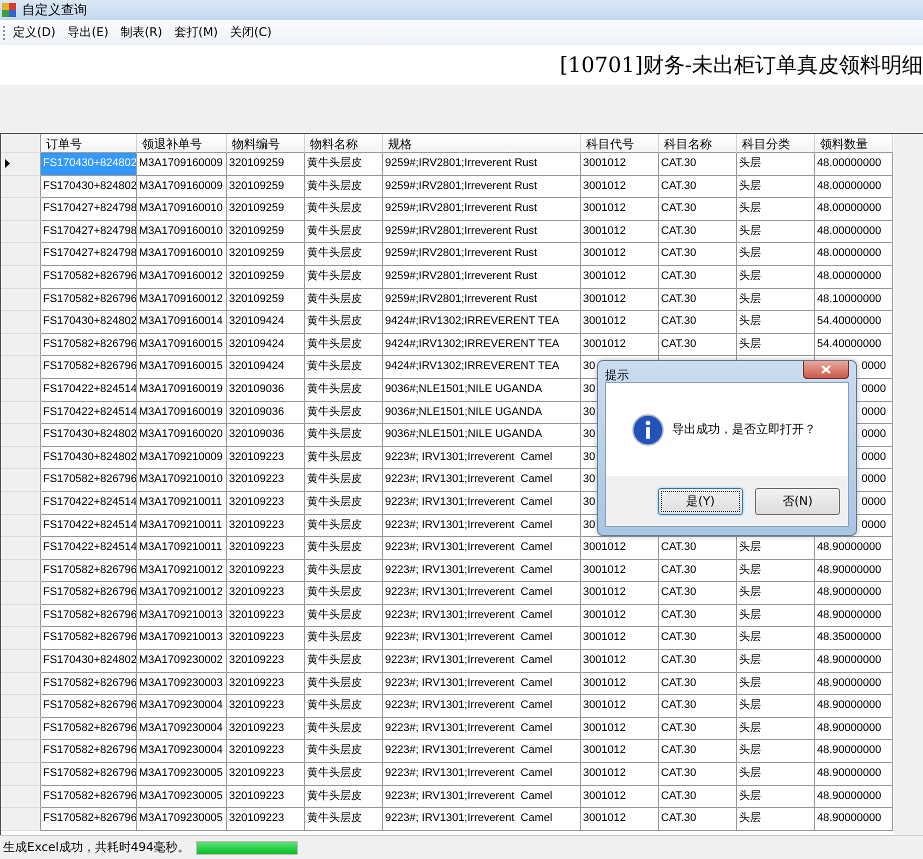 The height and width of the screenshot is (859, 923). What do you see at coordinates (182, 480) in the screenshot?
I see `table-cell: M3A1709210010` at bounding box center [182, 480].